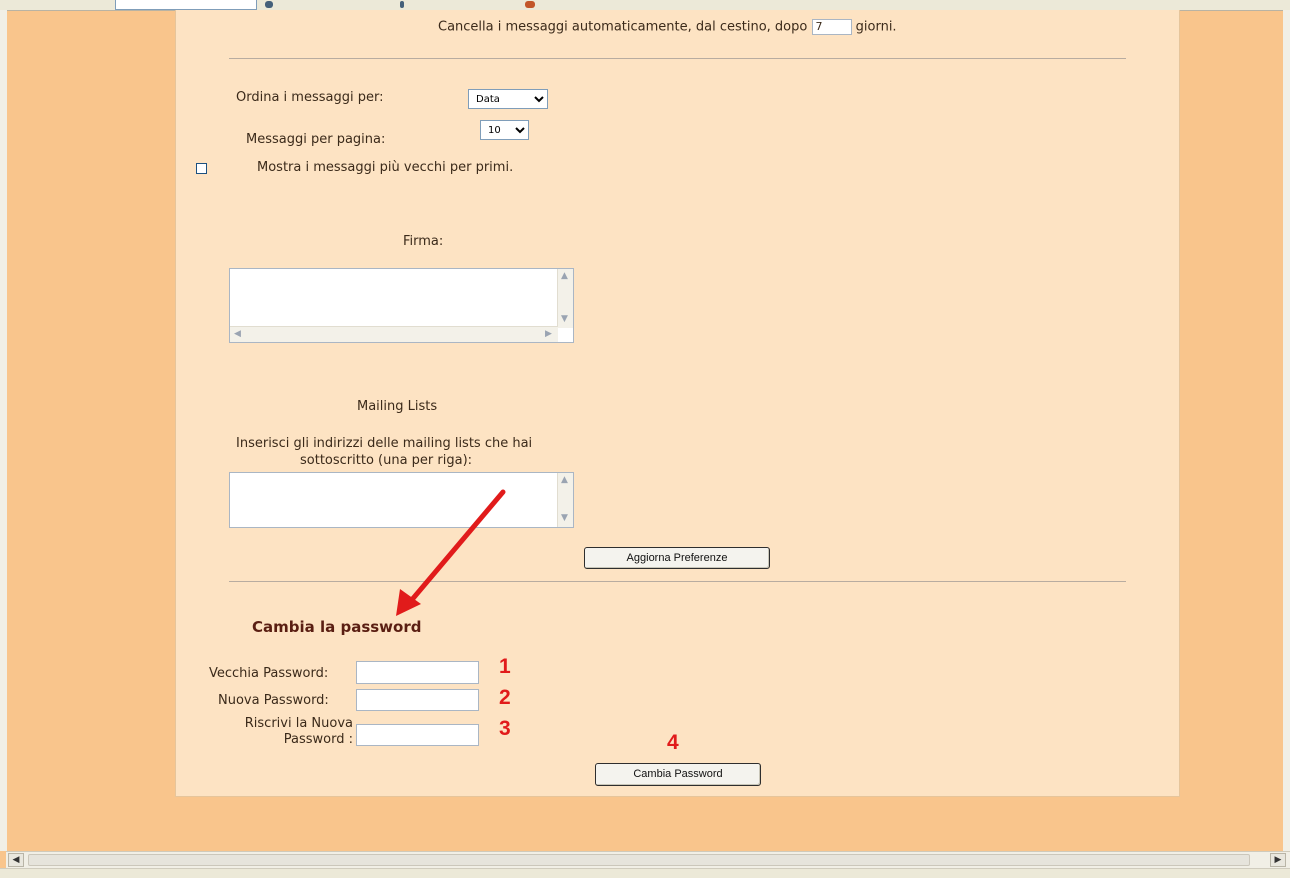  What do you see at coordinates (337, 627) in the screenshot?
I see `change-password-heading: Cambia la password` at bounding box center [337, 627].